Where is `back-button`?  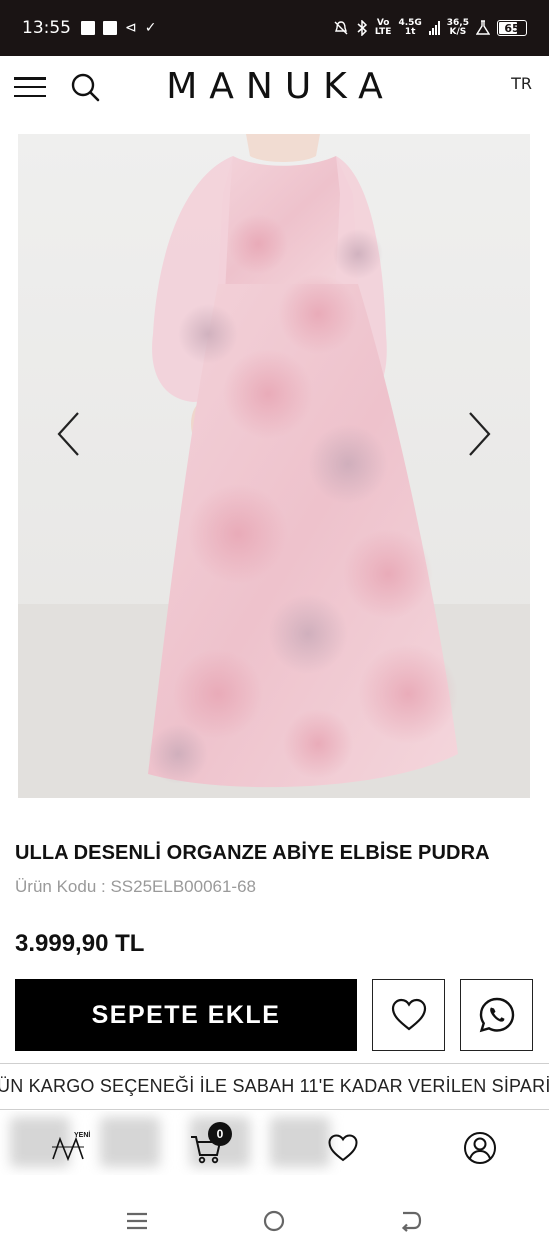
back-button is located at coordinates (411, 1221).